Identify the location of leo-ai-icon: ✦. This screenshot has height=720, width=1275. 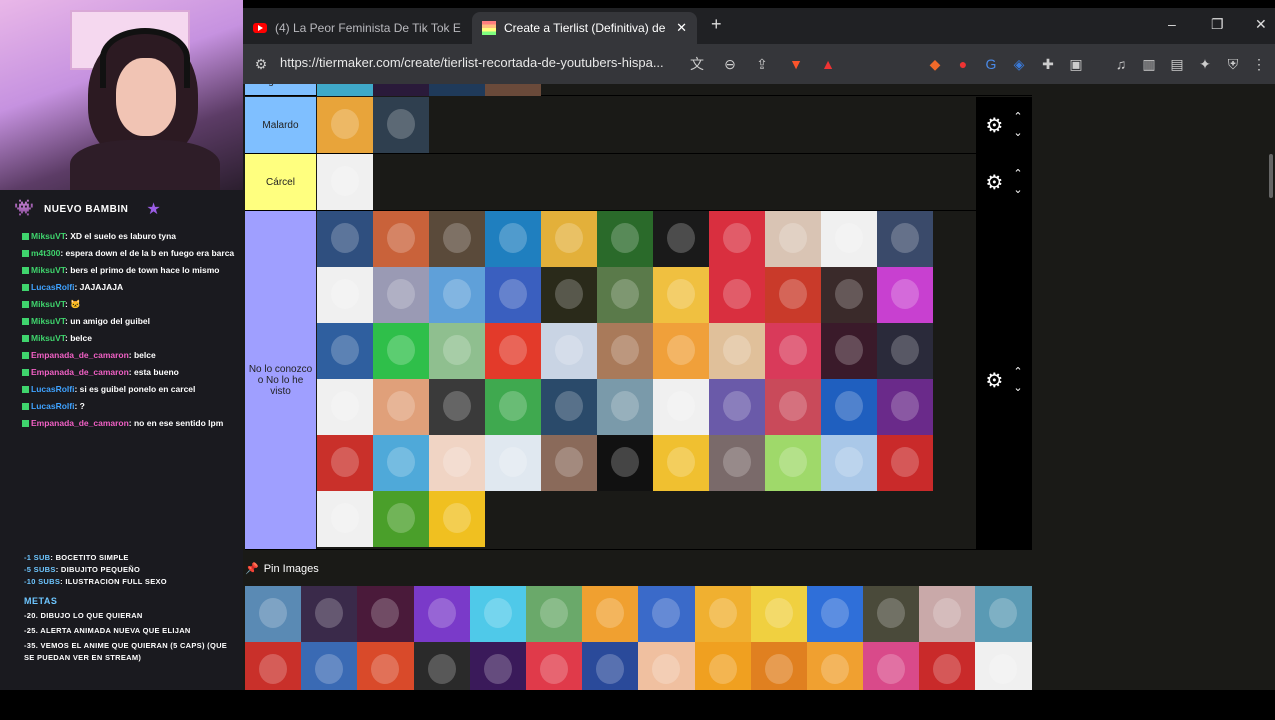
(1205, 64).